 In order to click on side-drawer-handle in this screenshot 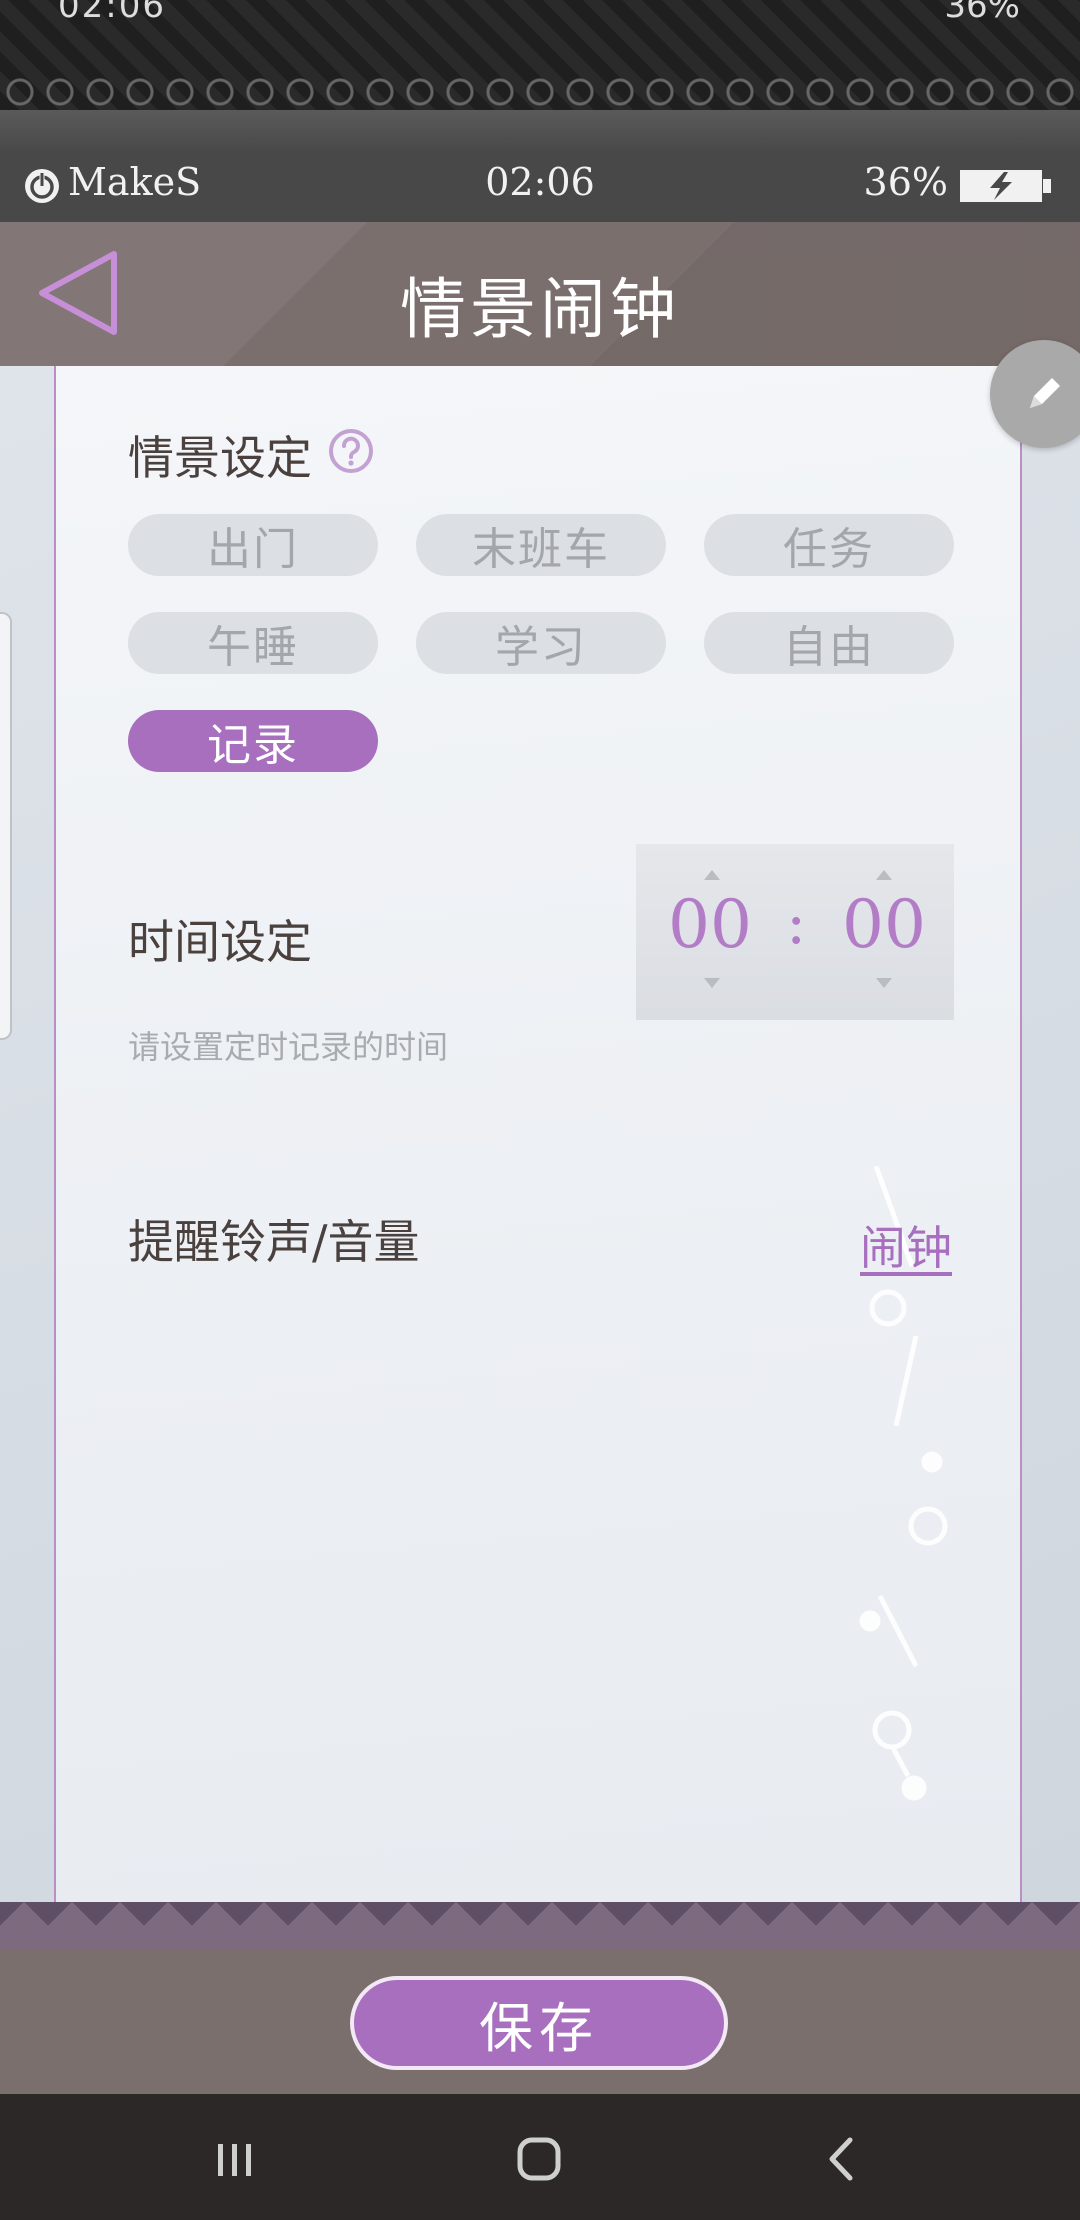, I will do `click(6, 826)`.